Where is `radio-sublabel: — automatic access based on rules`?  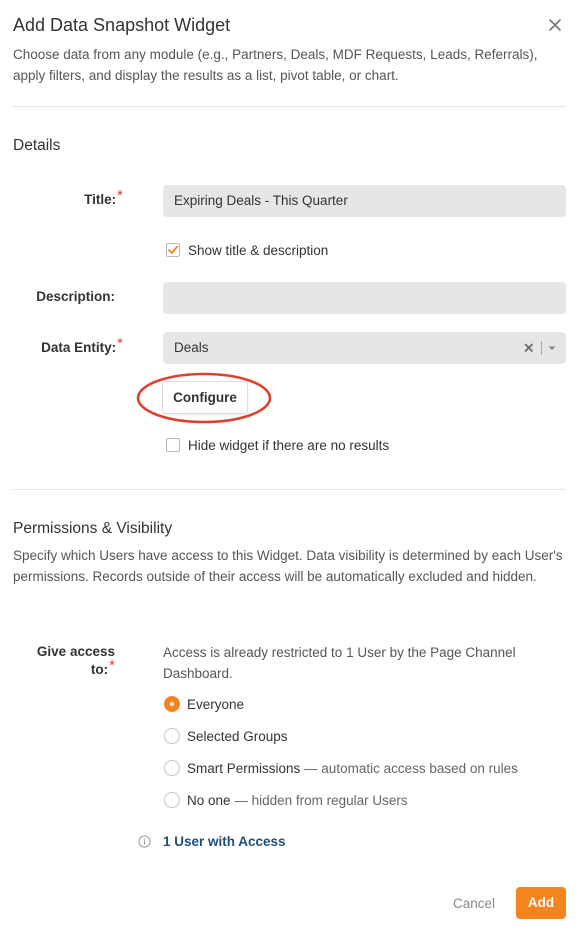 radio-sublabel: — automatic access based on rules is located at coordinates (411, 768).